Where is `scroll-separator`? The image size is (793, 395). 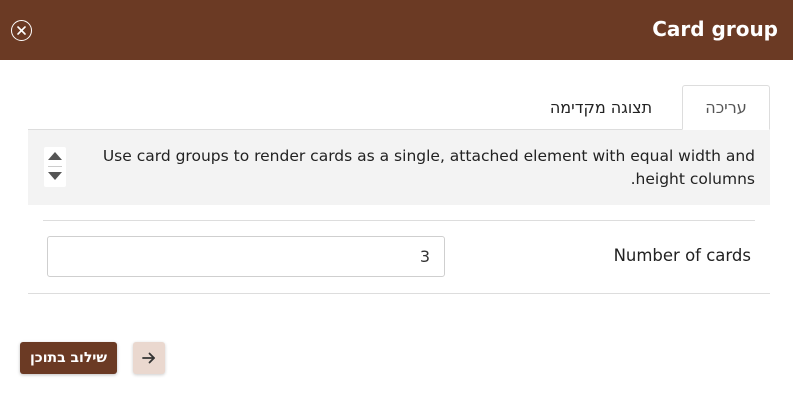
scroll-separator is located at coordinates (55, 166).